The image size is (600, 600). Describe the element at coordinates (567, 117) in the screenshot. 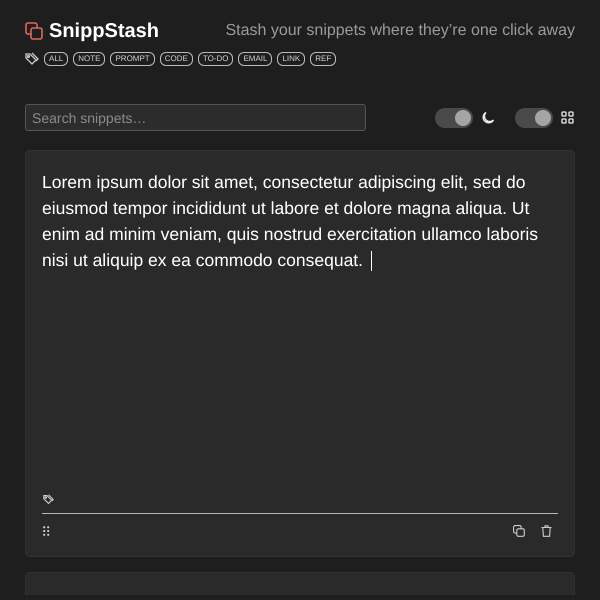

I see `grid-icon` at that location.